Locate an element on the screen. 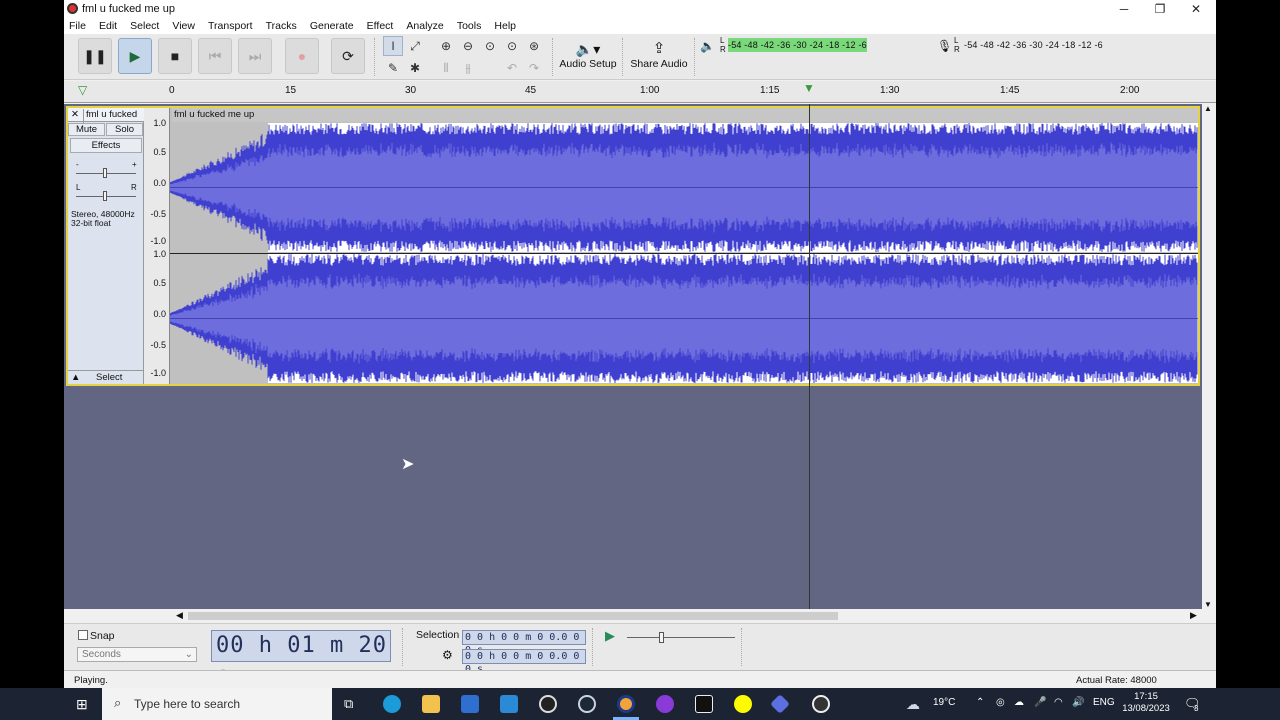  menu-select: Select is located at coordinates (144, 25).